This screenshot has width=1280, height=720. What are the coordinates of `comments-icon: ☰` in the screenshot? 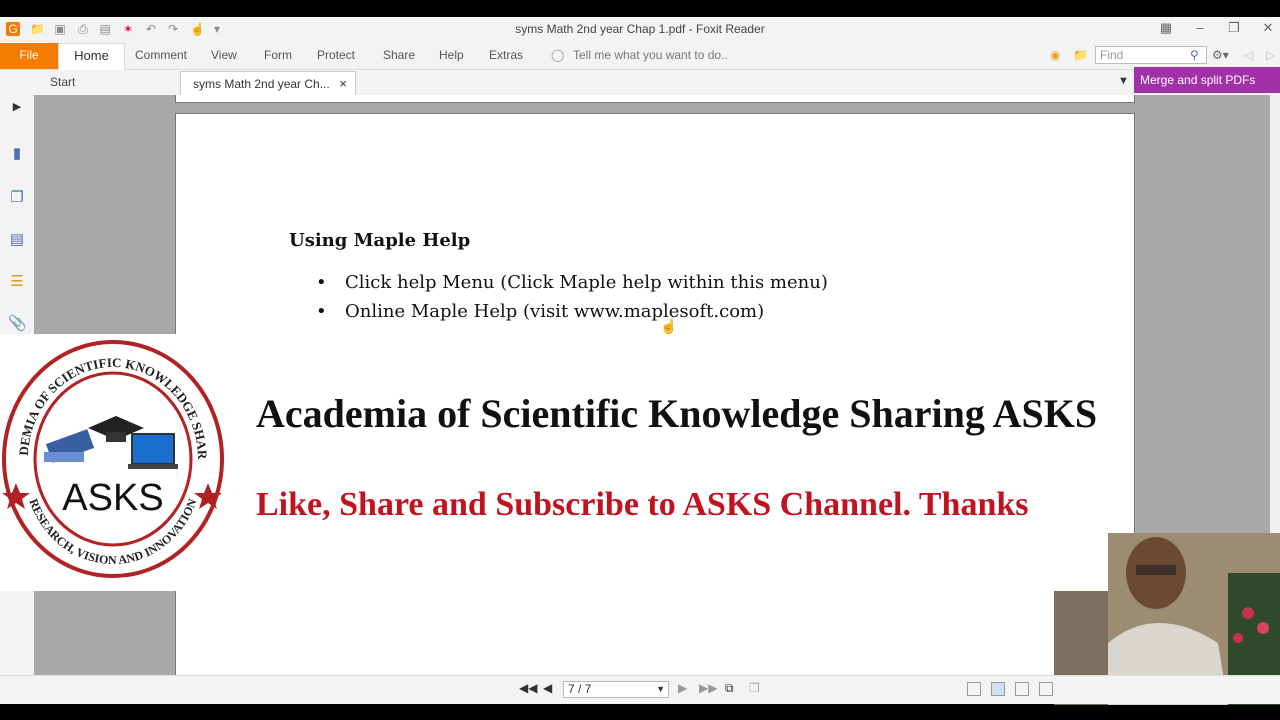 It's located at (17, 282).